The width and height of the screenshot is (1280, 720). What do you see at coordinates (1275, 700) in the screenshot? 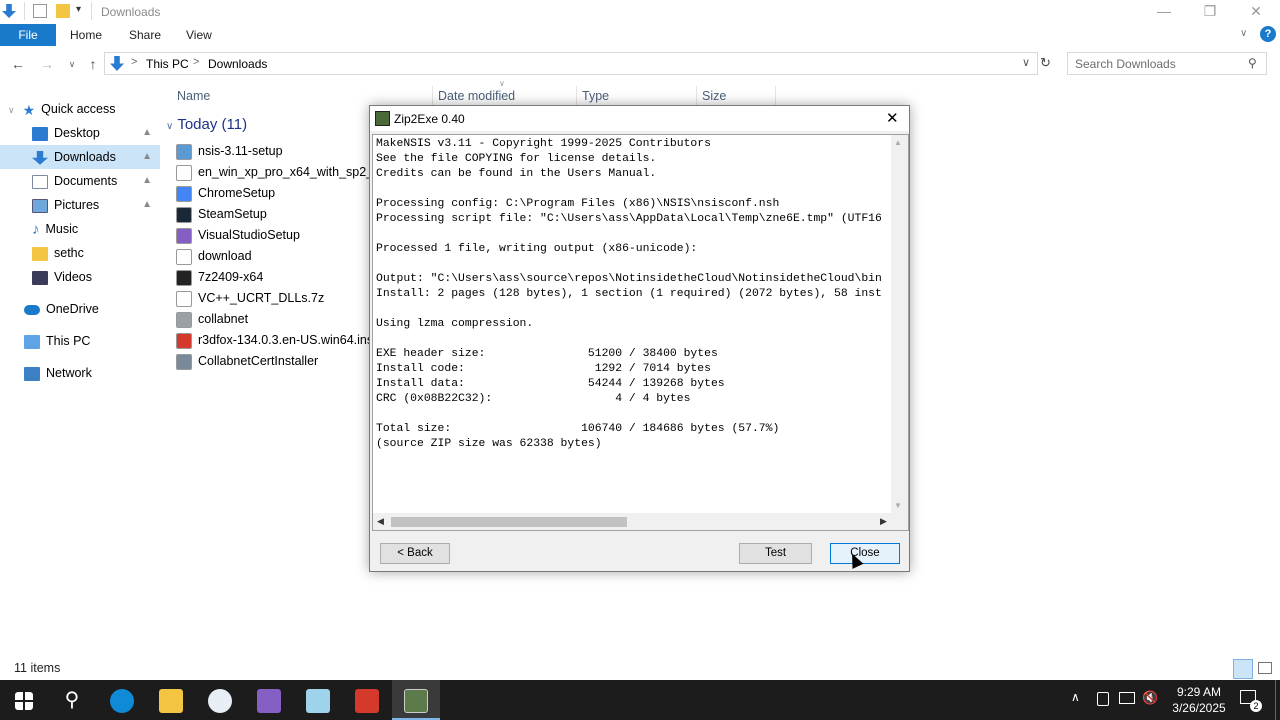
I see `show-desktop-button` at bounding box center [1275, 700].